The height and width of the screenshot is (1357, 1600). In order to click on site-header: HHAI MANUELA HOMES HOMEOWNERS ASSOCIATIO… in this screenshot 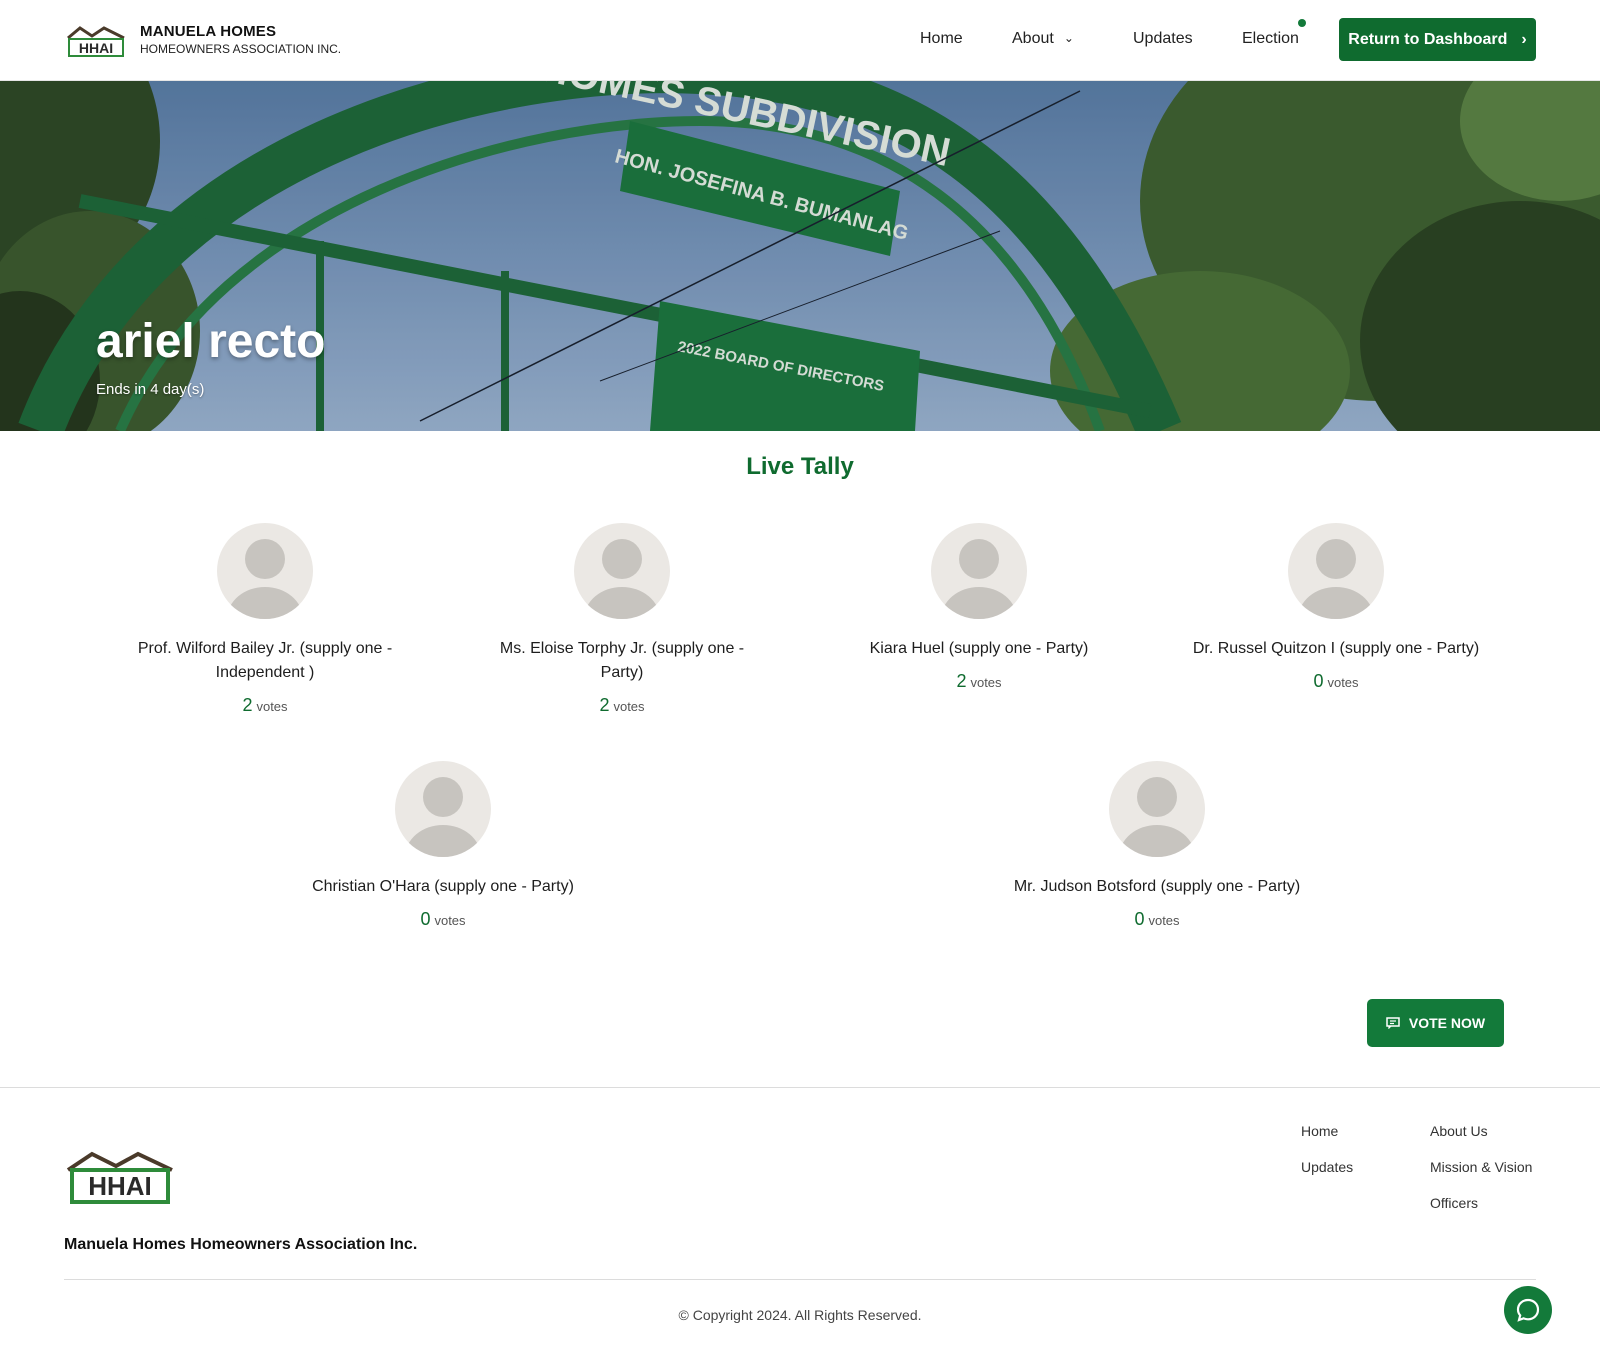, I will do `click(800, 40)`.